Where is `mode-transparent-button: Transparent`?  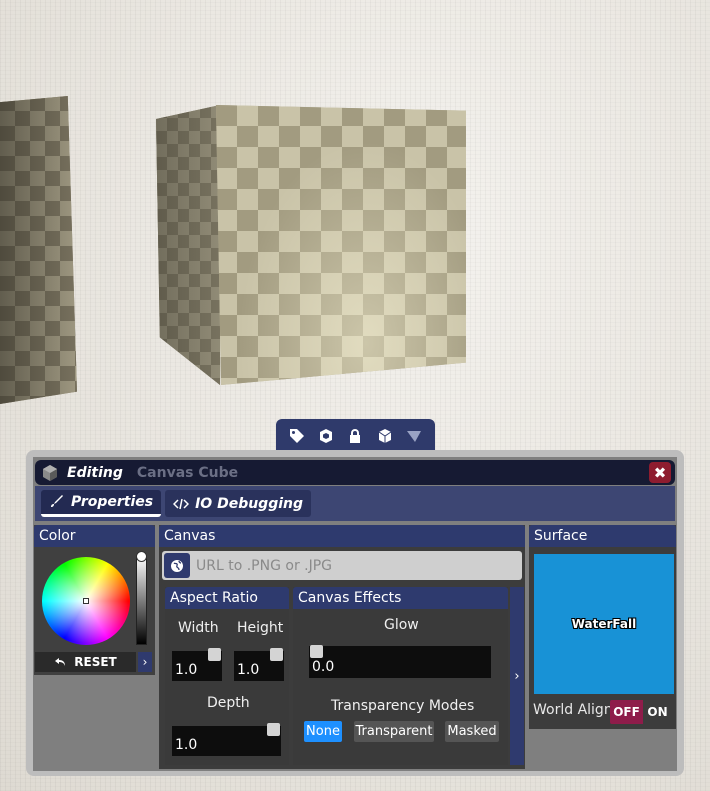 mode-transparent-button: Transparent is located at coordinates (394, 731).